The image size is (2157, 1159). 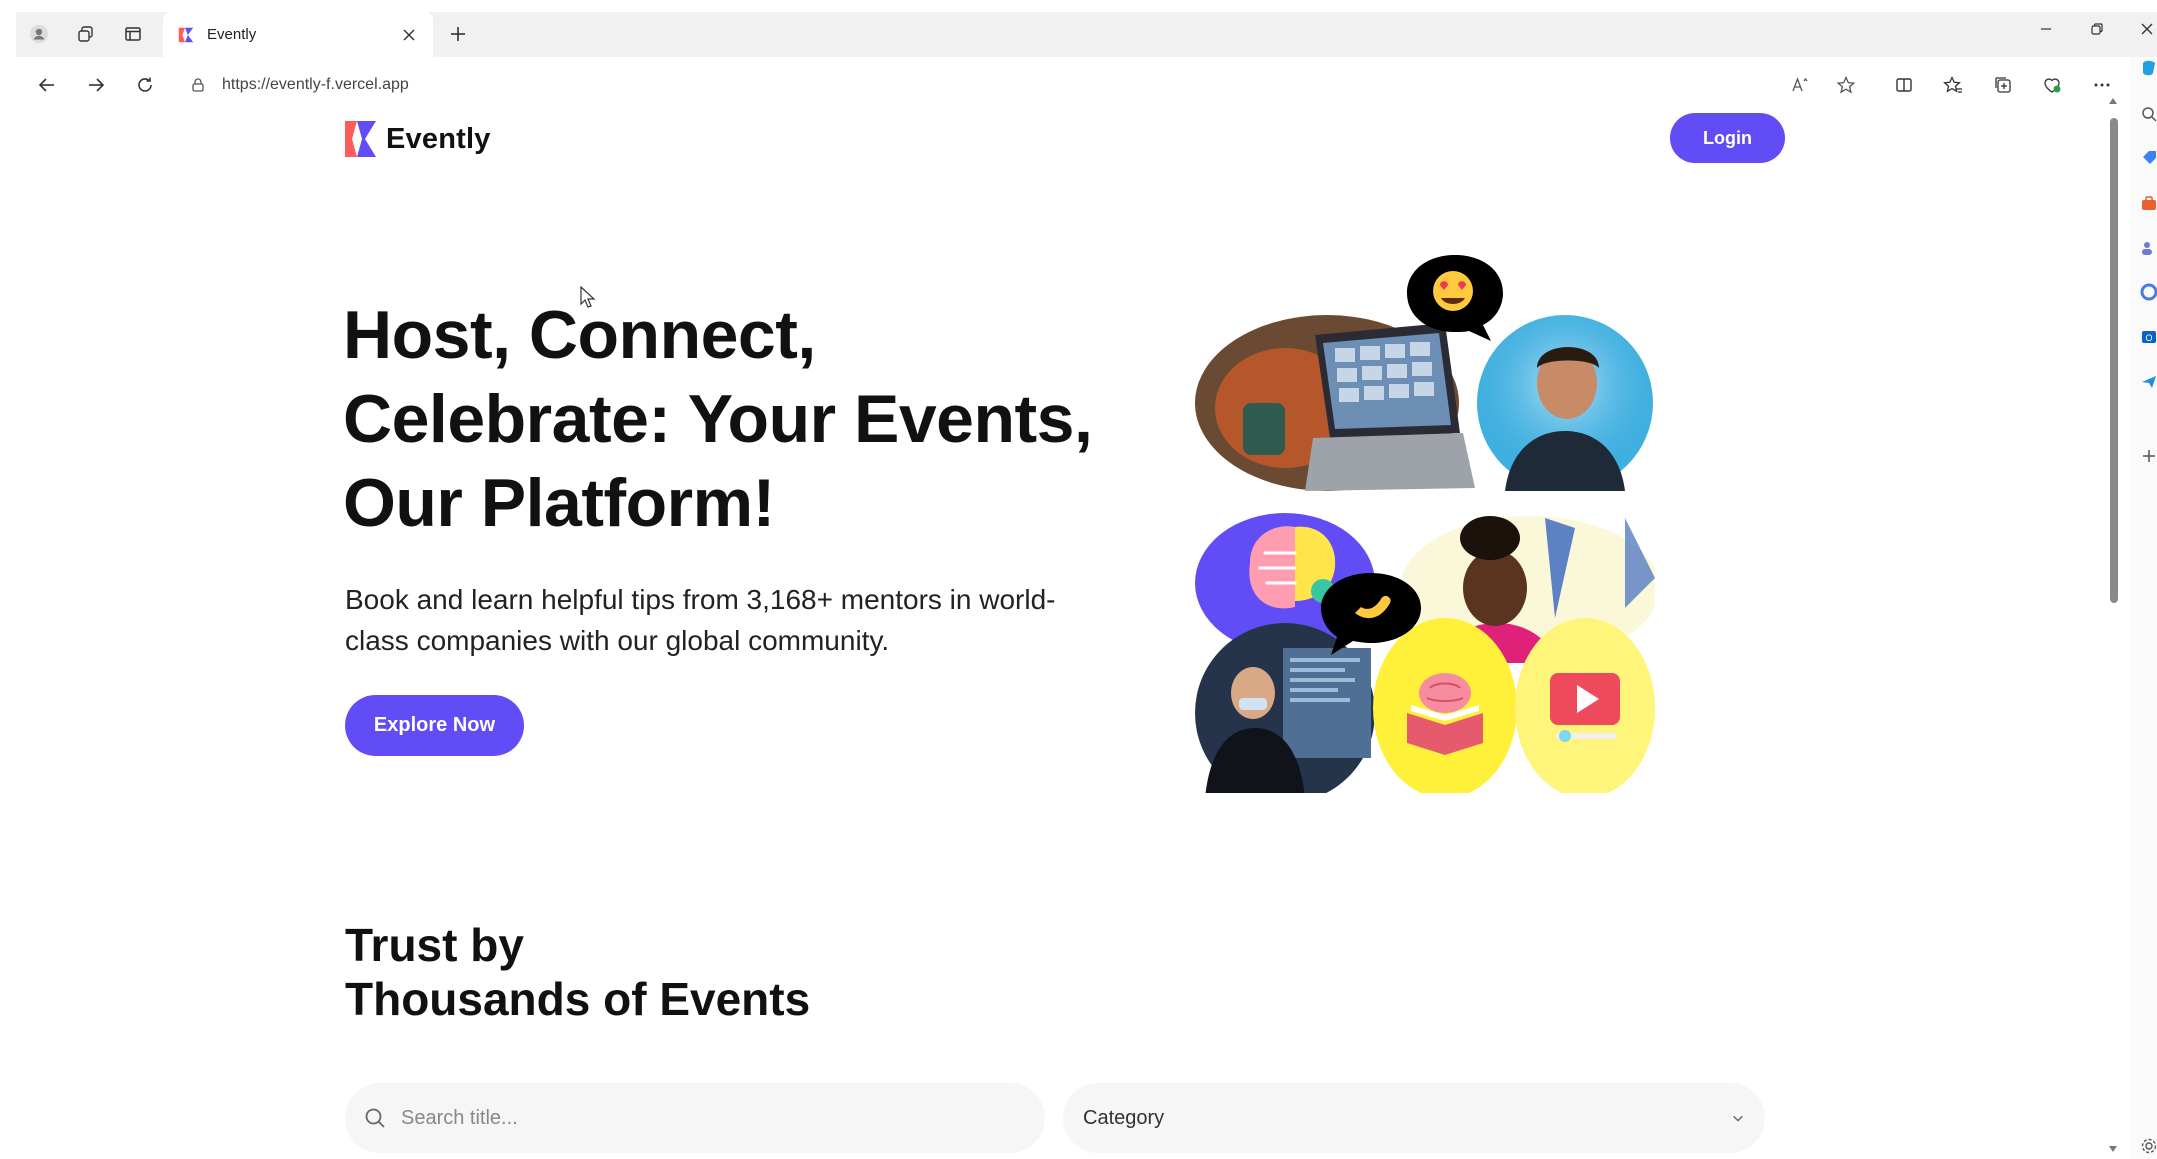 I want to click on read-aloud-icon, so click(x=1800, y=85).